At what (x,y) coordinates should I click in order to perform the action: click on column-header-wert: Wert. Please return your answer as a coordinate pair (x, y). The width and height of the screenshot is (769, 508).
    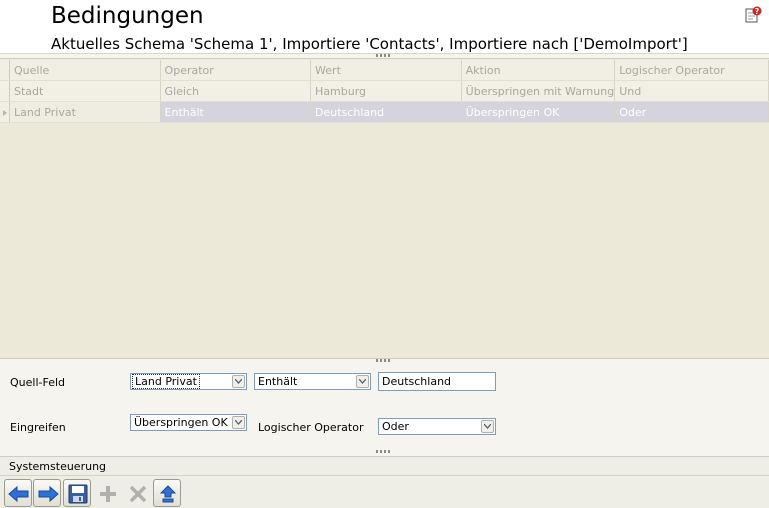
    Looking at the image, I should click on (386, 70).